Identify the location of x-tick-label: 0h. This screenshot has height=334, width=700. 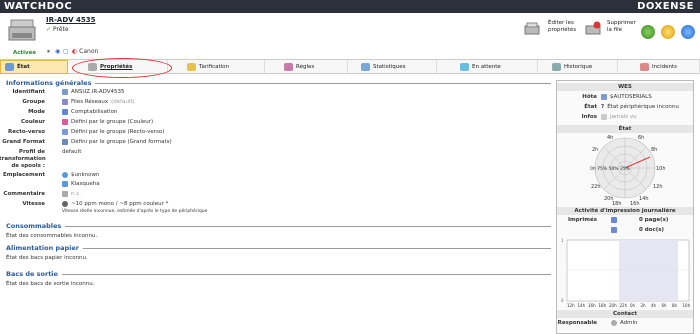
(633, 305).